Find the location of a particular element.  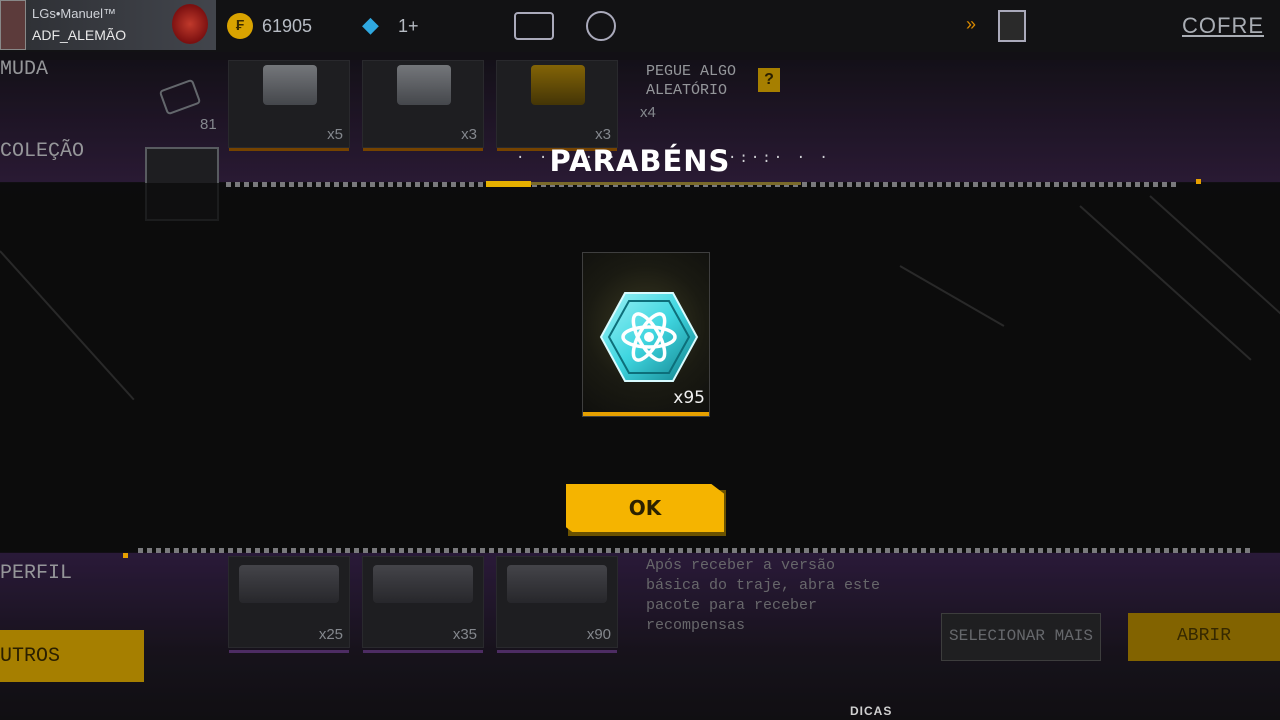

reward-card-bar is located at coordinates (646, 414).